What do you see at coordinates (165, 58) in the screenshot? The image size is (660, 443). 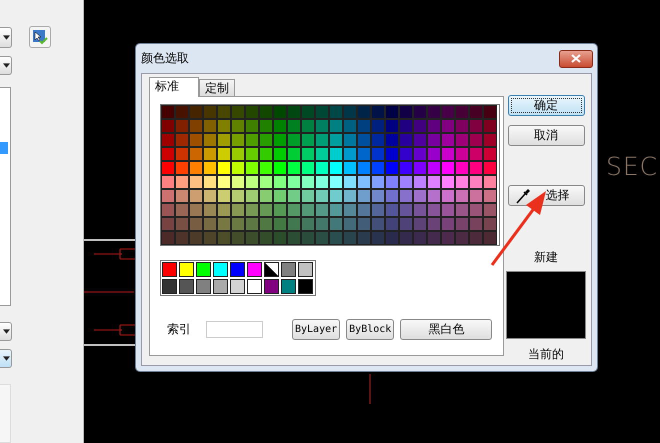 I see `window-title: 颜色选取` at bounding box center [165, 58].